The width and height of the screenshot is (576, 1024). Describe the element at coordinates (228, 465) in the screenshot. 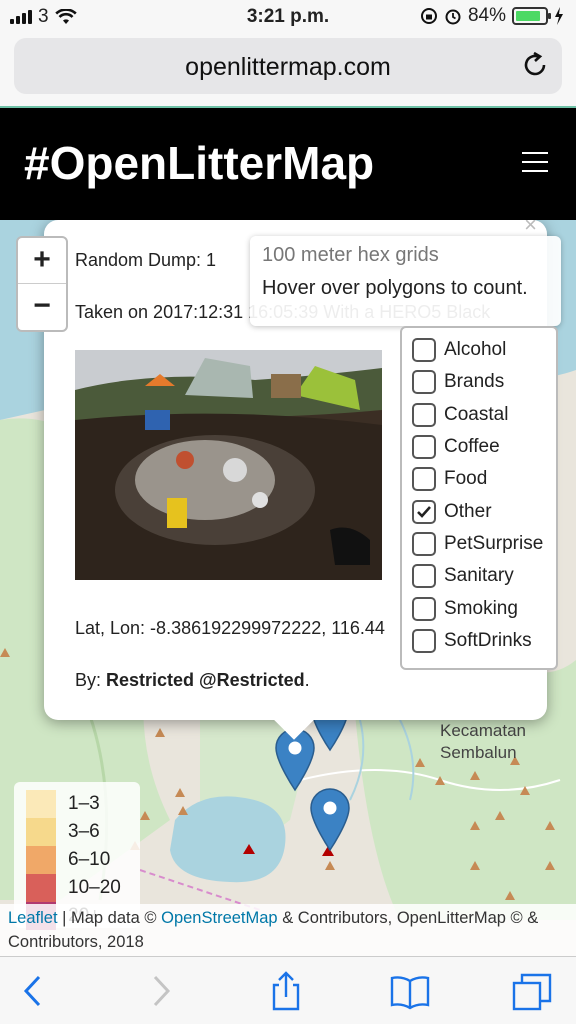

I see `litter-photo` at that location.